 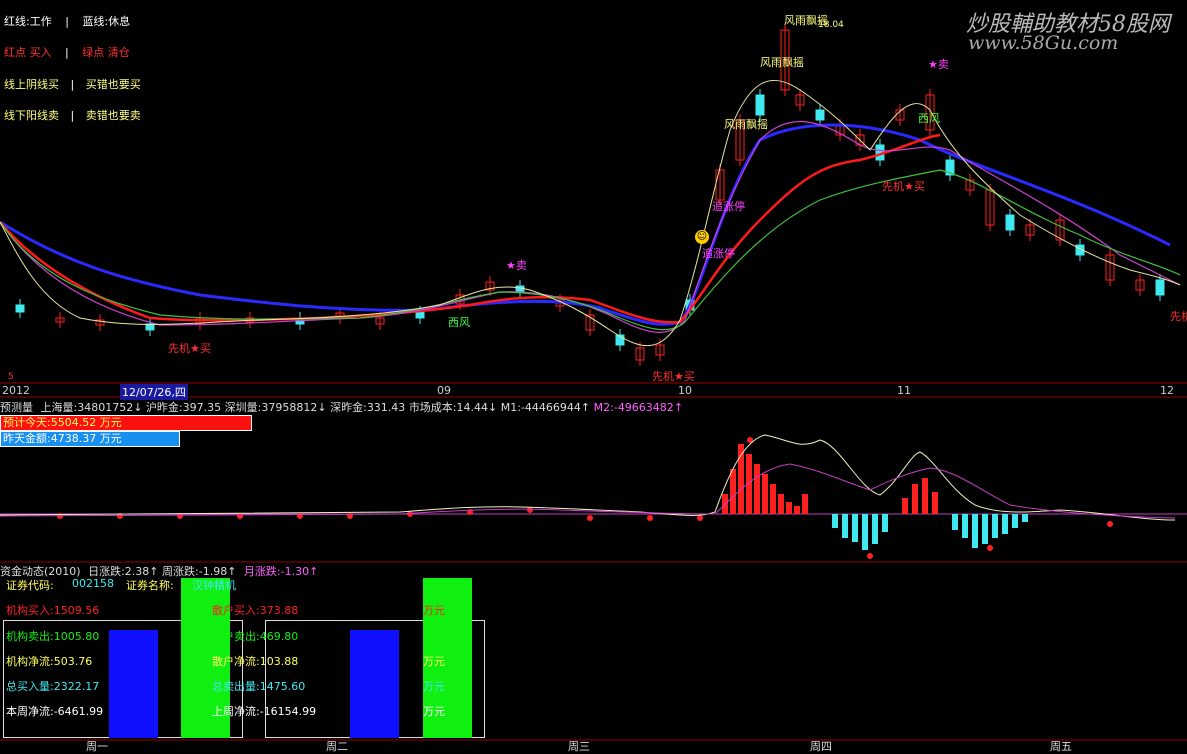 I want to click on inst-net: 机构净流:503.76, so click(x=49, y=661).